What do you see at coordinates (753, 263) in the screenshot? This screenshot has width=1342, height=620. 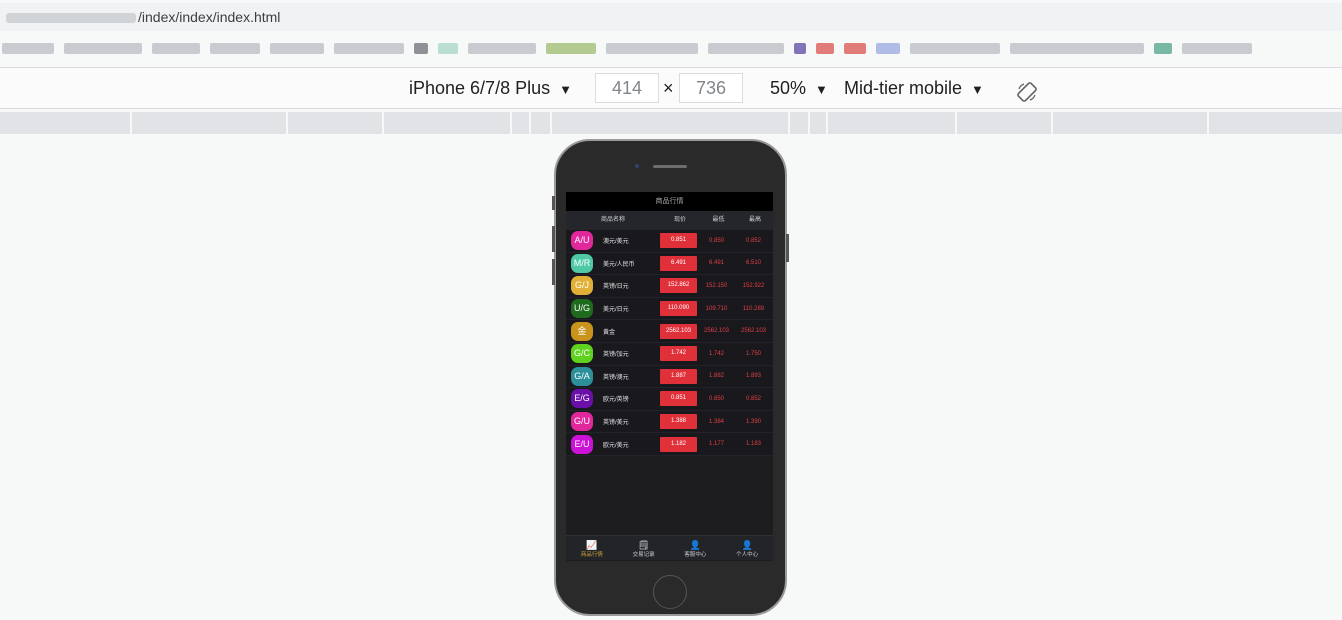 I see `high-price: 6.510` at bounding box center [753, 263].